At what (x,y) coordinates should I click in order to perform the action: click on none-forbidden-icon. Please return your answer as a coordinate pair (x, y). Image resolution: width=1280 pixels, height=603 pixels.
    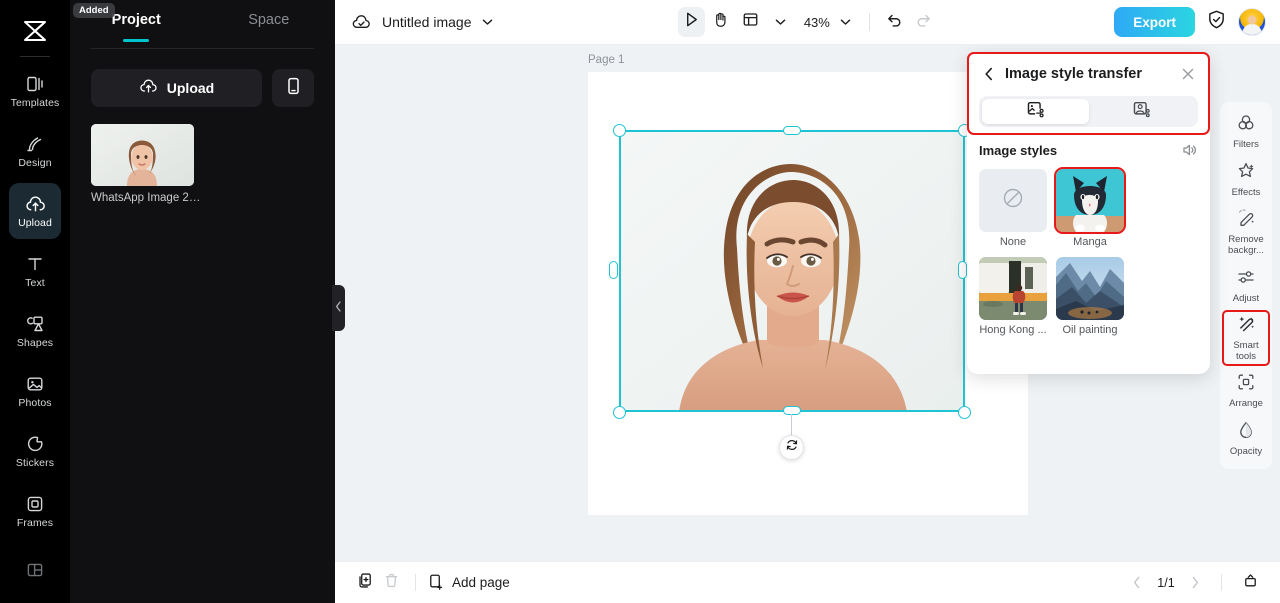
    Looking at the image, I should click on (1013, 200).